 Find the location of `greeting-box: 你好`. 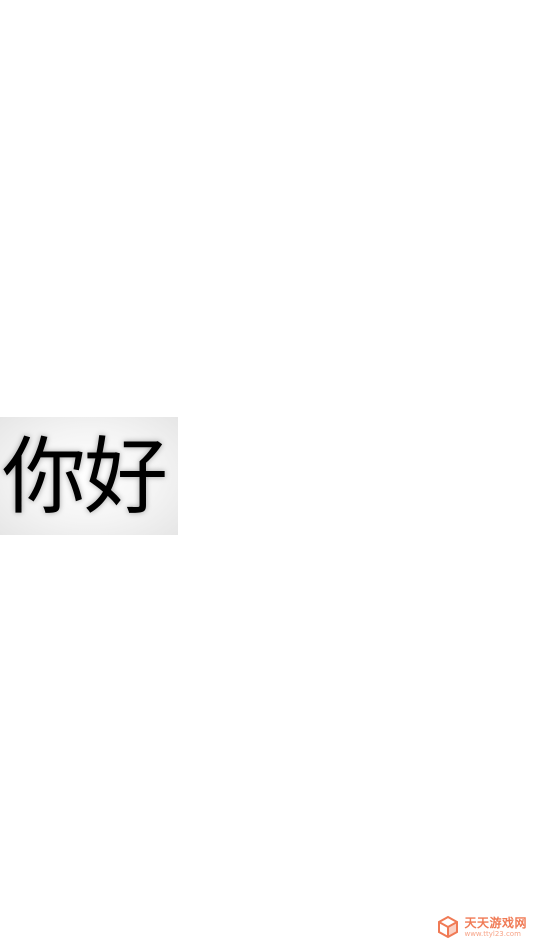

greeting-box: 你好 is located at coordinates (89, 476).